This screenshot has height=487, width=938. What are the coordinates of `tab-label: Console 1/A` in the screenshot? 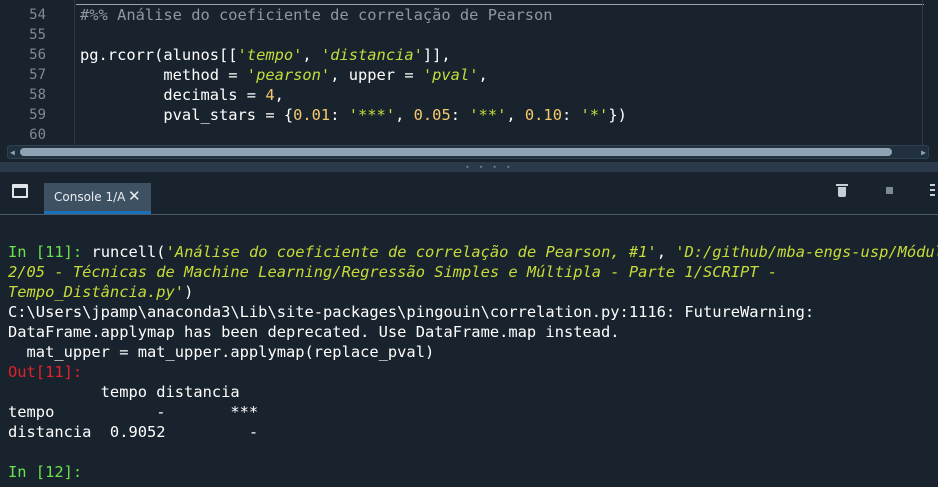 It's located at (90, 197).